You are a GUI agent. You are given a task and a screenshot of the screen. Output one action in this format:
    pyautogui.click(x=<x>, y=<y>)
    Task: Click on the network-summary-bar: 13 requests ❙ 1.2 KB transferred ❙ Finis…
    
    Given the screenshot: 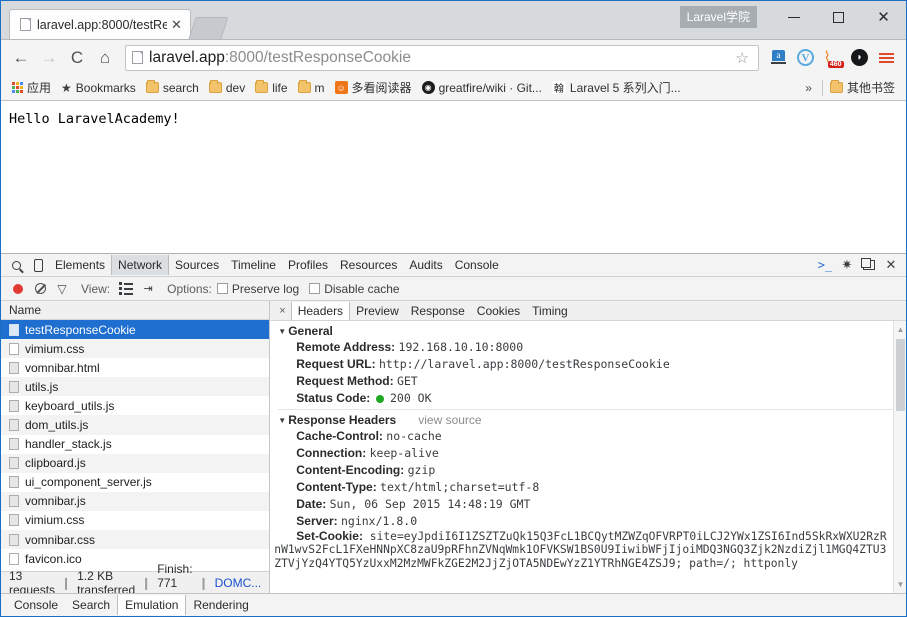 What is the action you would take?
    pyautogui.click(x=135, y=583)
    